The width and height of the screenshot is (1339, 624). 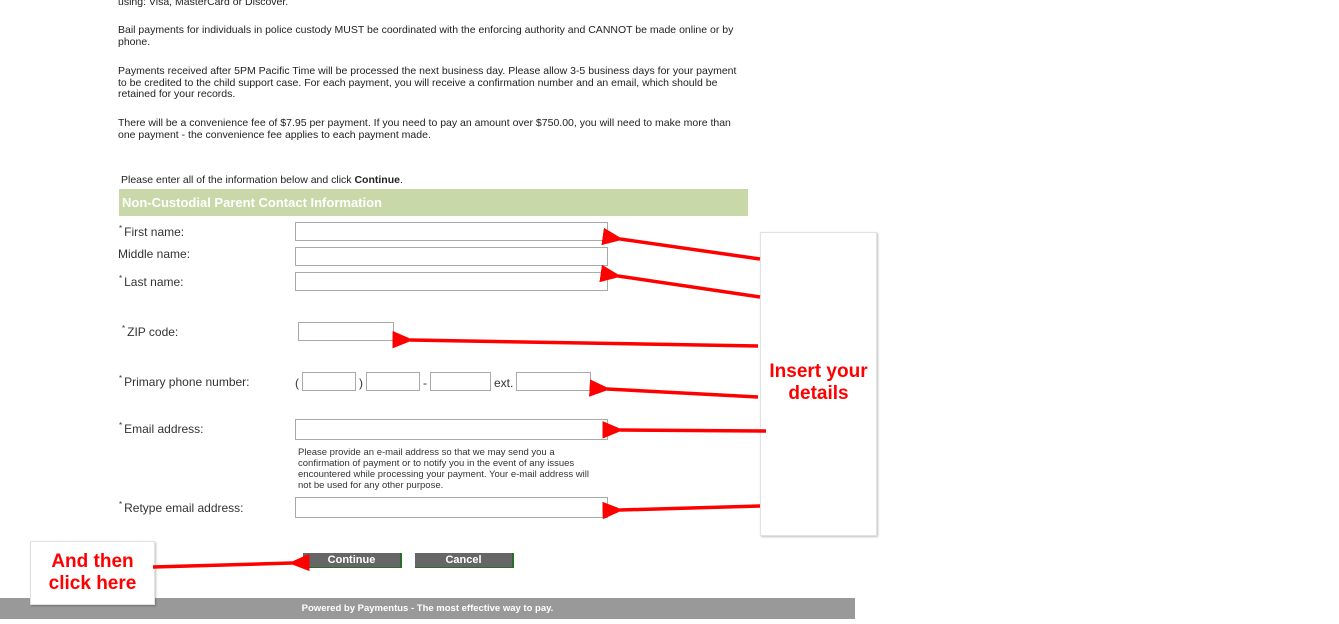 I want to click on arrow-to-phone, so click(x=674, y=389).